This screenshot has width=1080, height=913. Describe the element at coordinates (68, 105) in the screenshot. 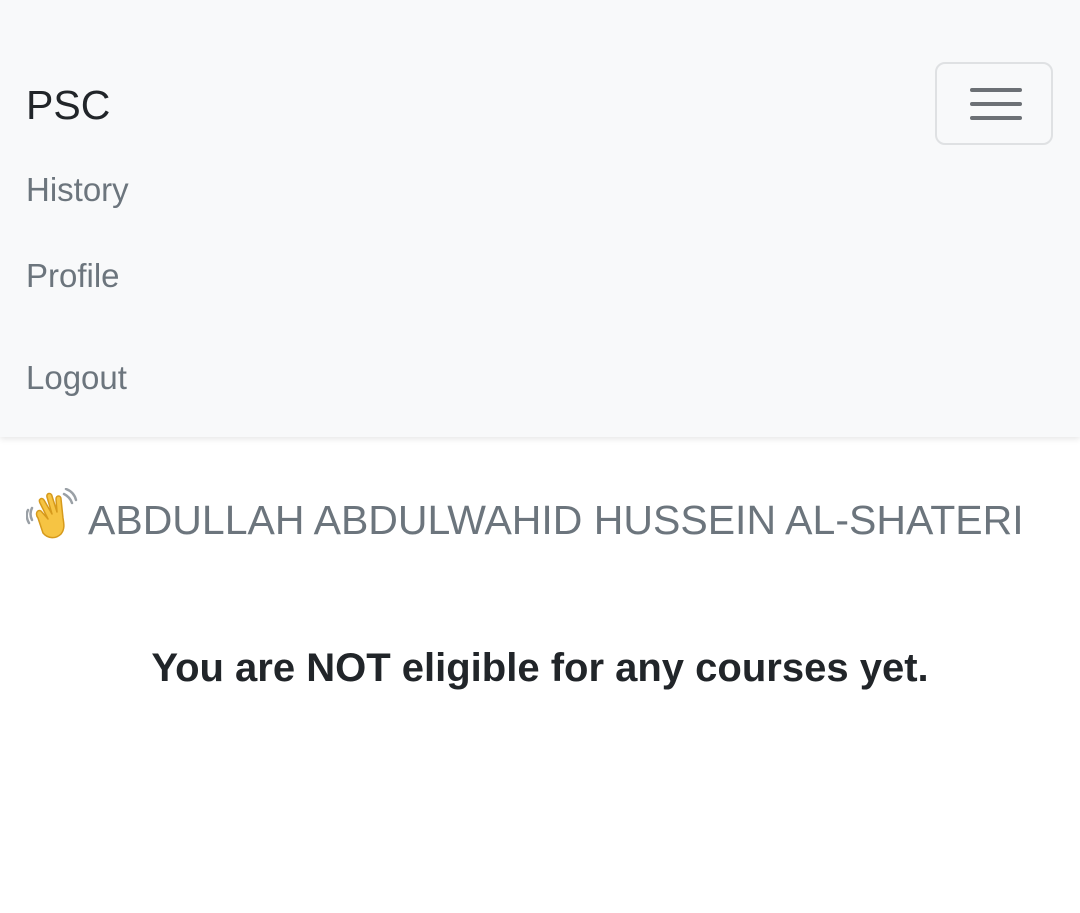

I see `brand-link: PSC` at that location.